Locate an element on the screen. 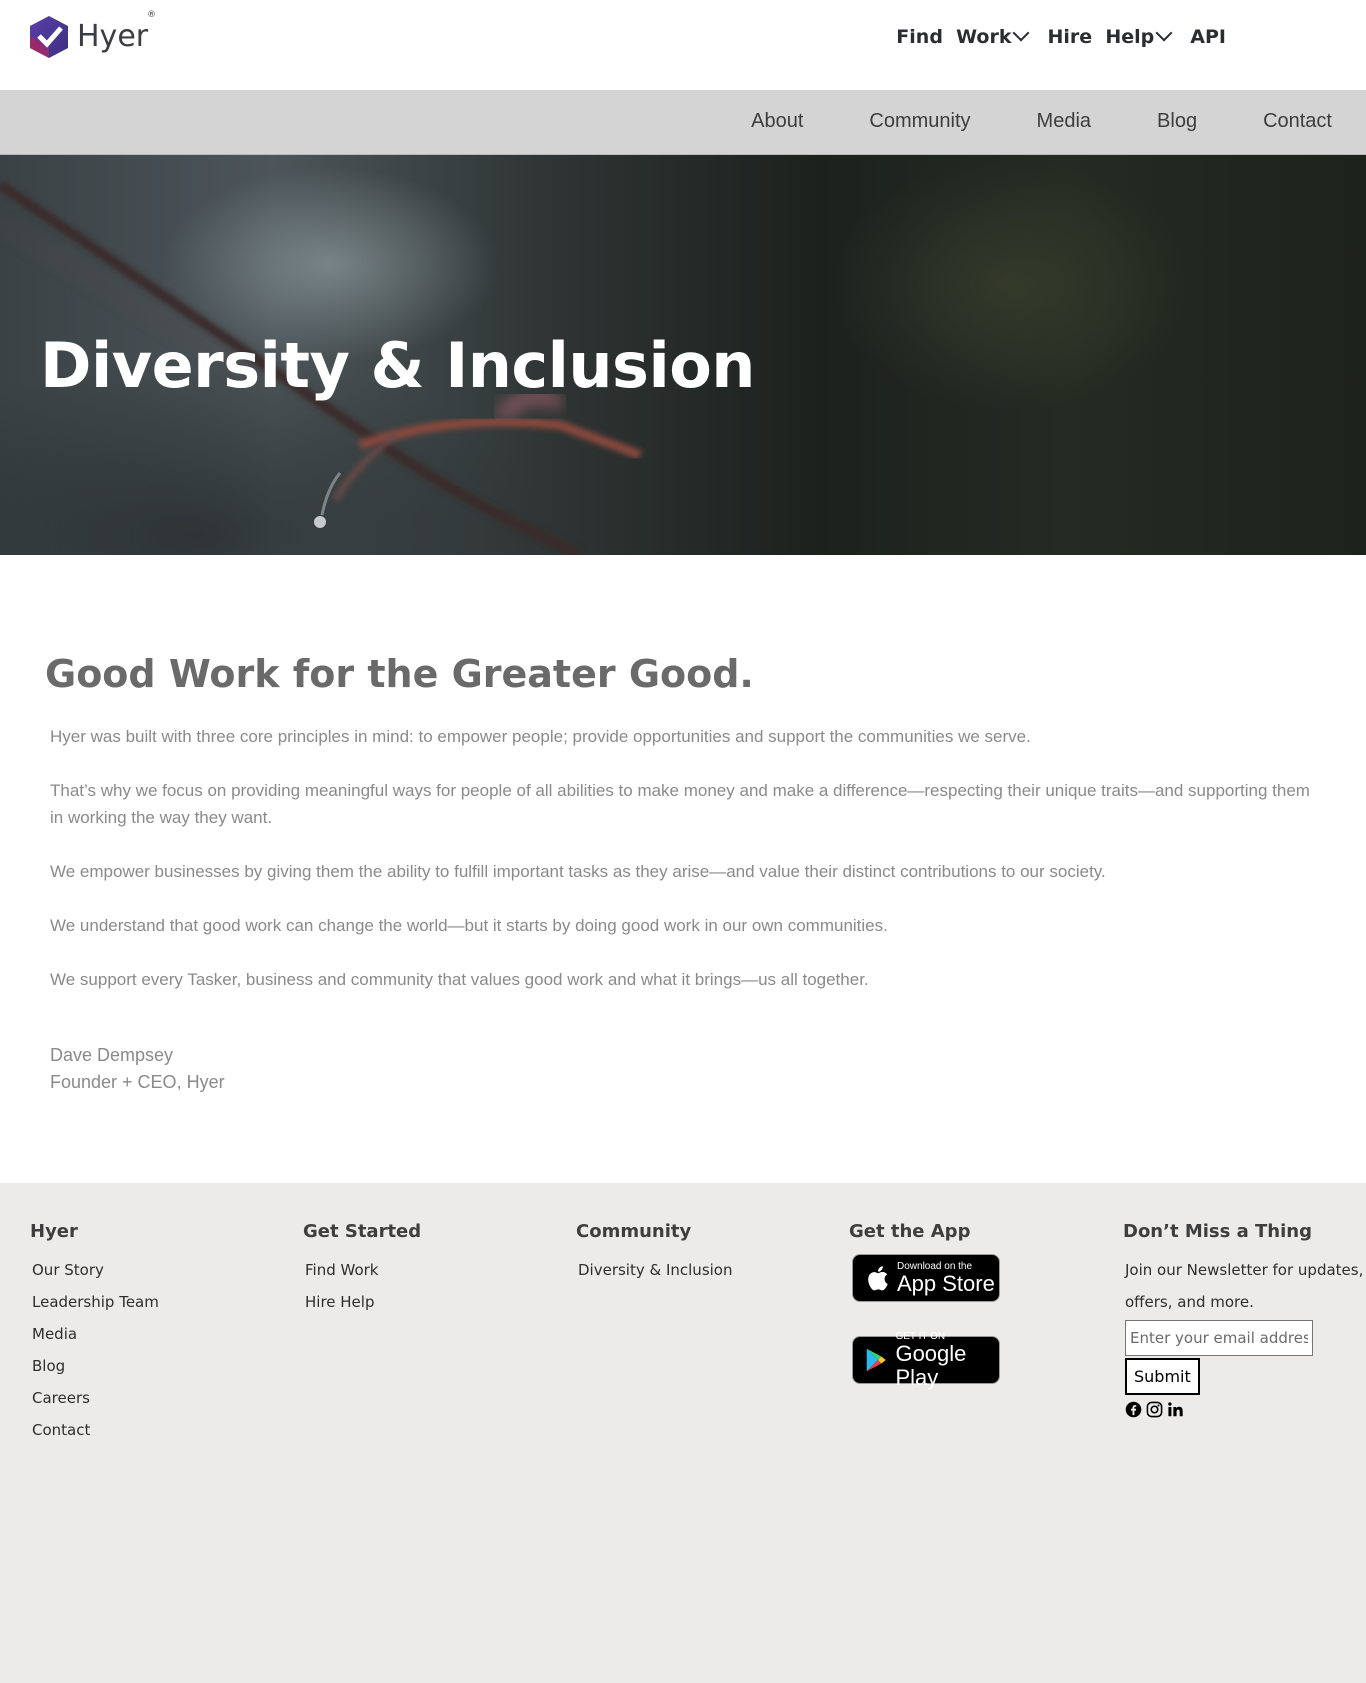  signature: Dave Dempsey Founder + CEO, Hyer is located at coordinates (137, 1069).